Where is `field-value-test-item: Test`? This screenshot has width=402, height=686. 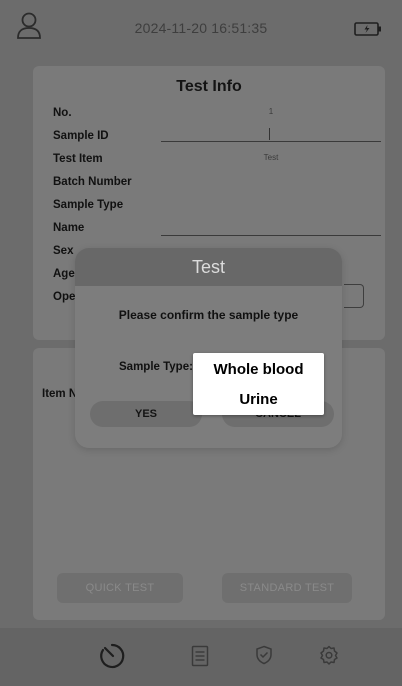
field-value-test-item: Test is located at coordinates (271, 157).